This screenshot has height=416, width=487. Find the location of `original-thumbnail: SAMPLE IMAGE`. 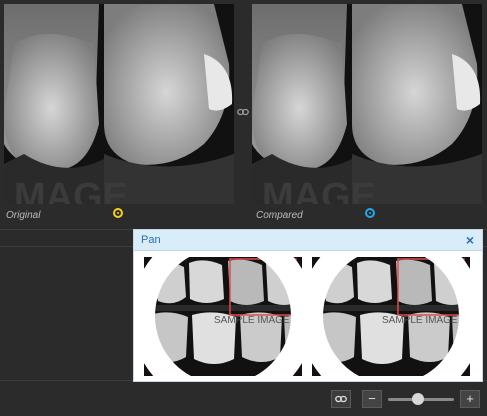

original-thumbnail: SAMPLE IMAGE is located at coordinates (223, 316).